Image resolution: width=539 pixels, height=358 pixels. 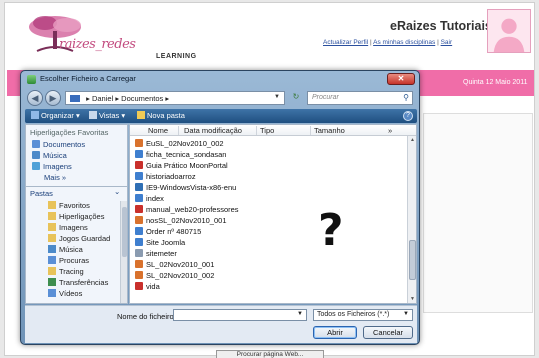 I want to click on fav-documentos: Documentos, so click(x=58, y=144).